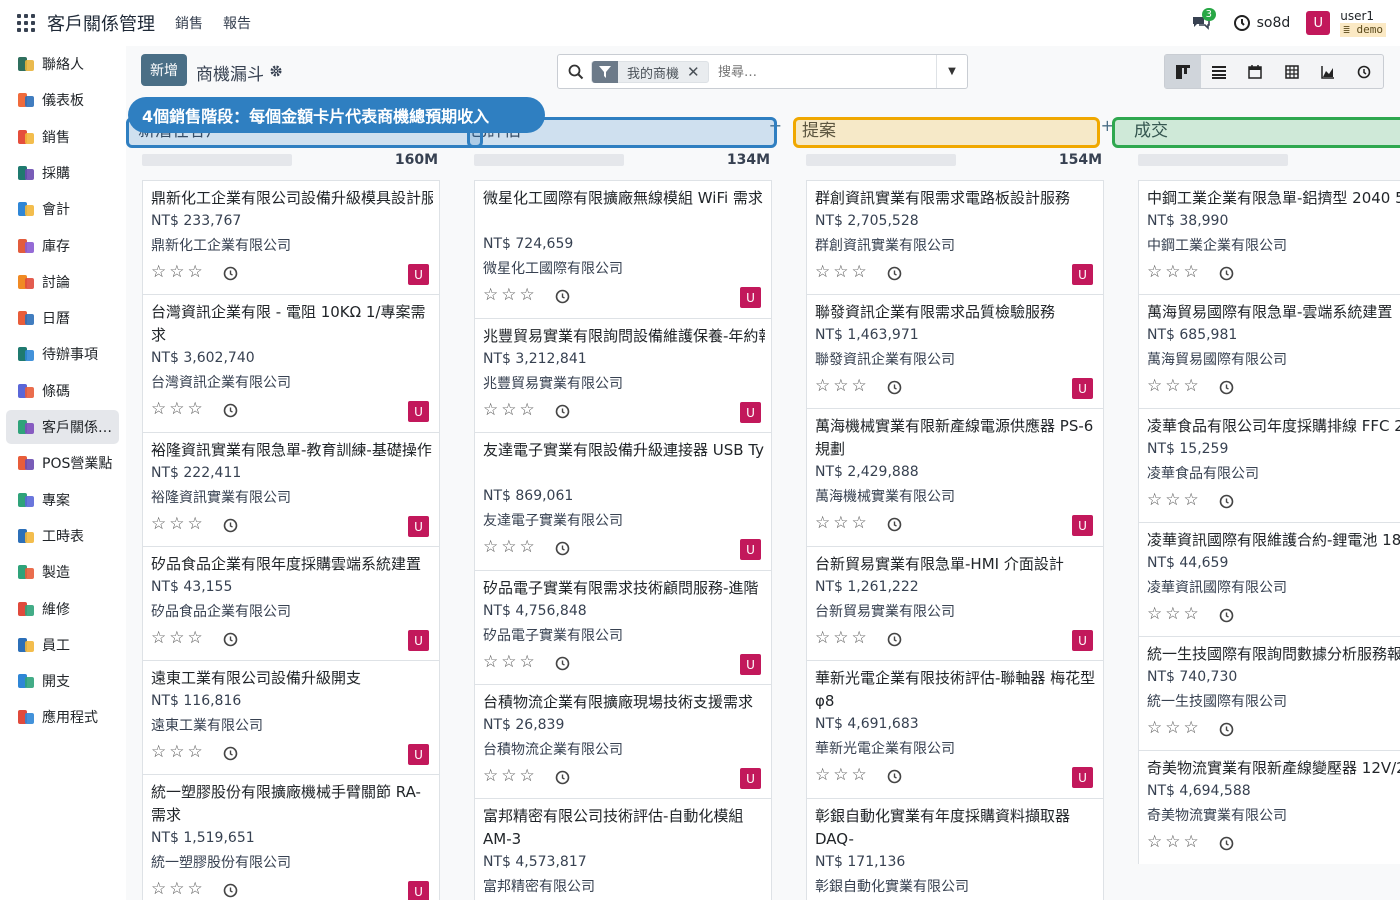  What do you see at coordinates (1219, 71) in the screenshot?
I see `list-view-button` at bounding box center [1219, 71].